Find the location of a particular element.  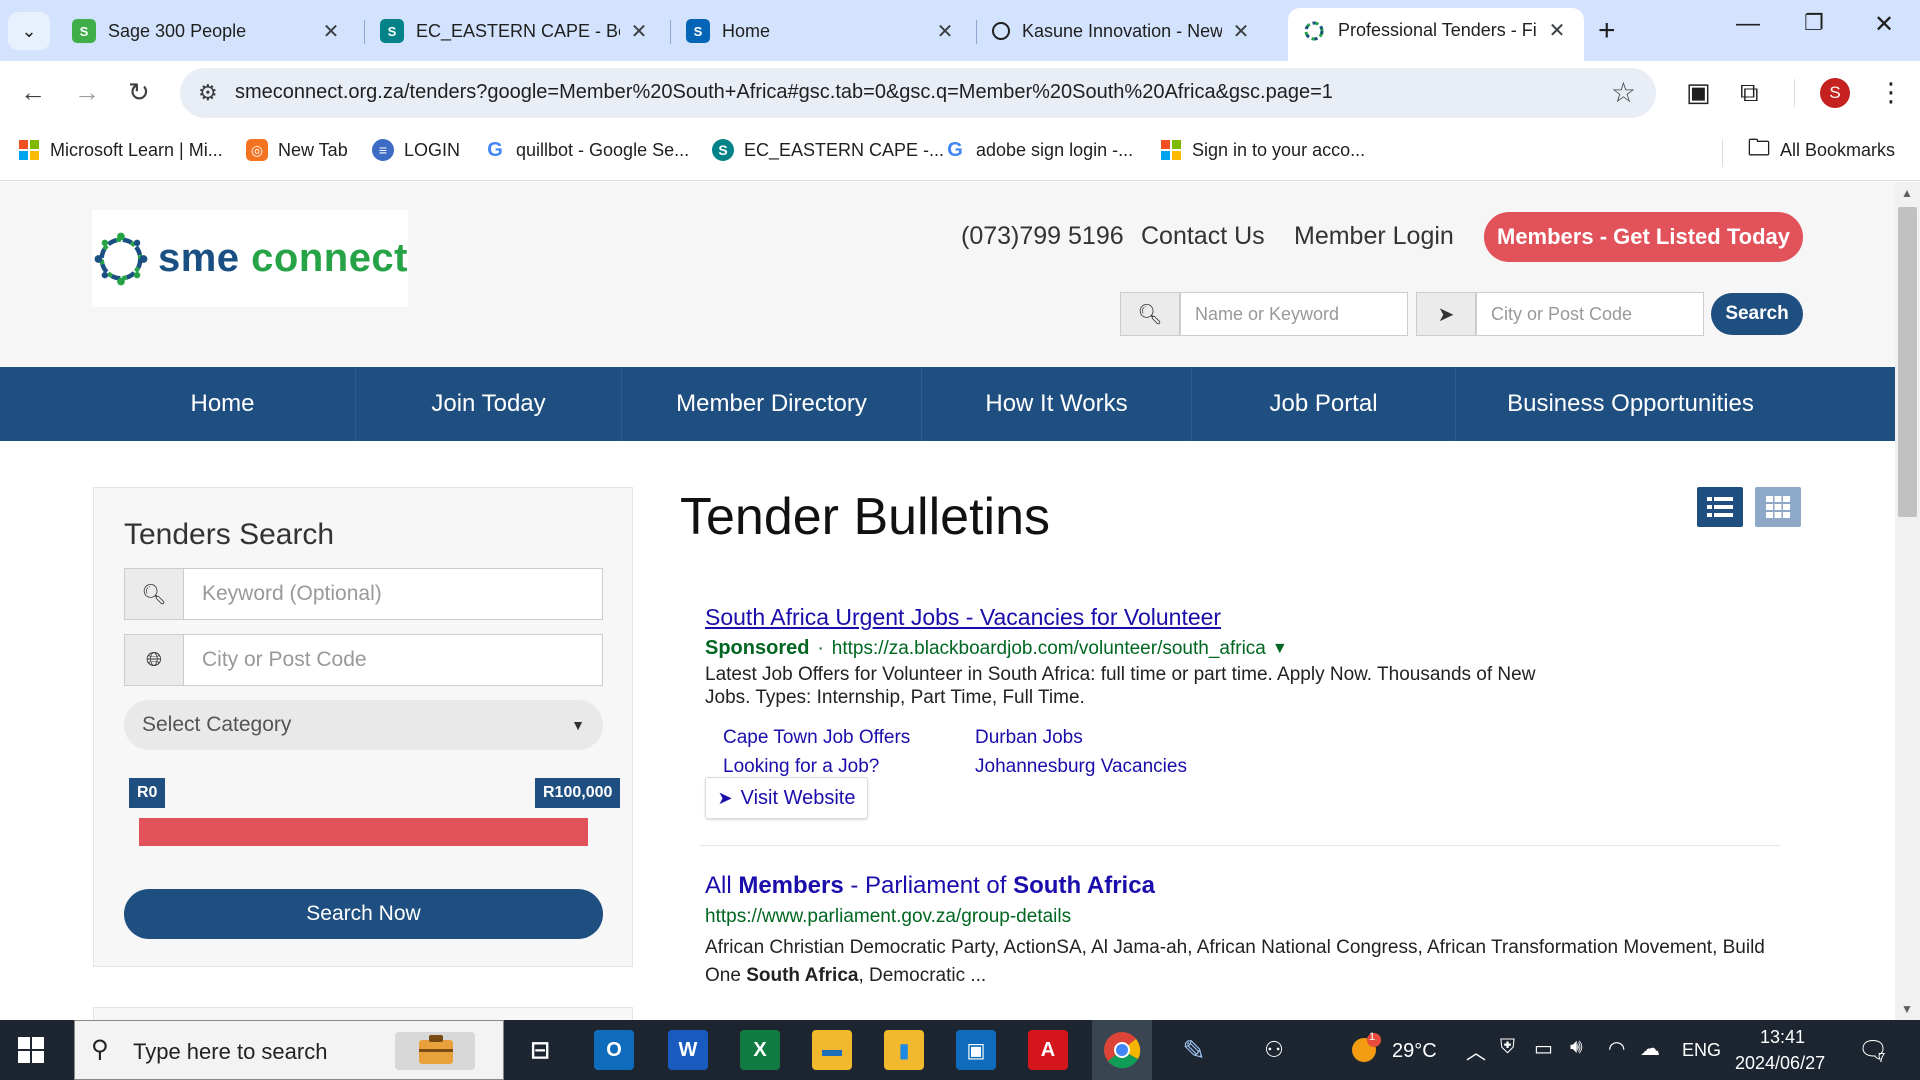

member-login-link: Member Login is located at coordinates (1374, 236).